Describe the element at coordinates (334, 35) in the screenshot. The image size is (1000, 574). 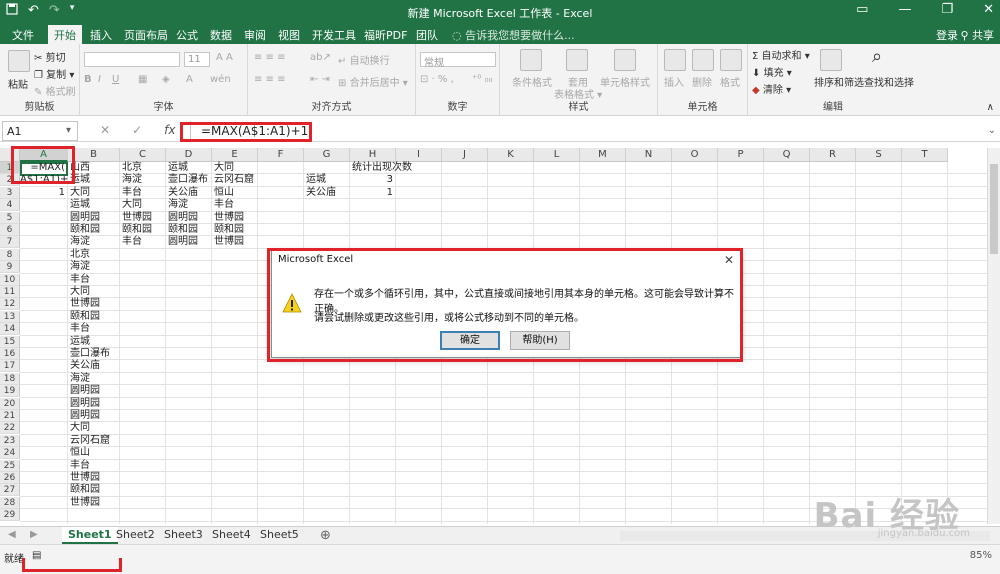
I see `tab-developer: 开发工具` at that location.